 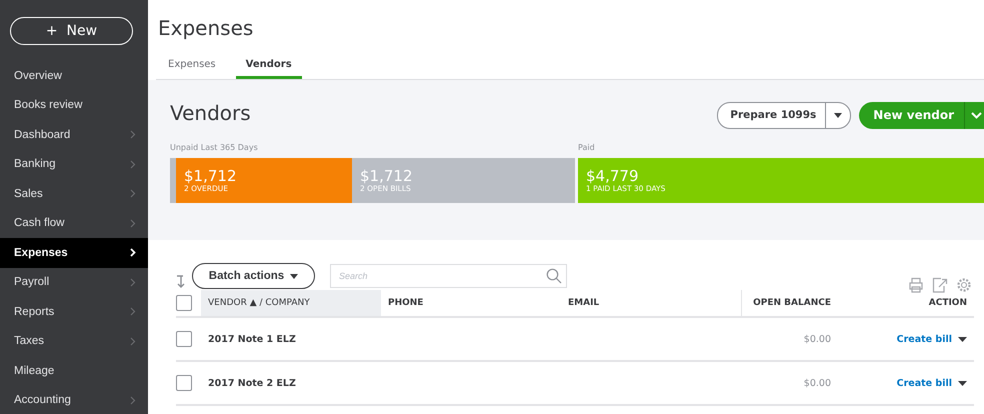 I want to click on prepare-split-button: Prepare 1099s, so click(x=784, y=115).